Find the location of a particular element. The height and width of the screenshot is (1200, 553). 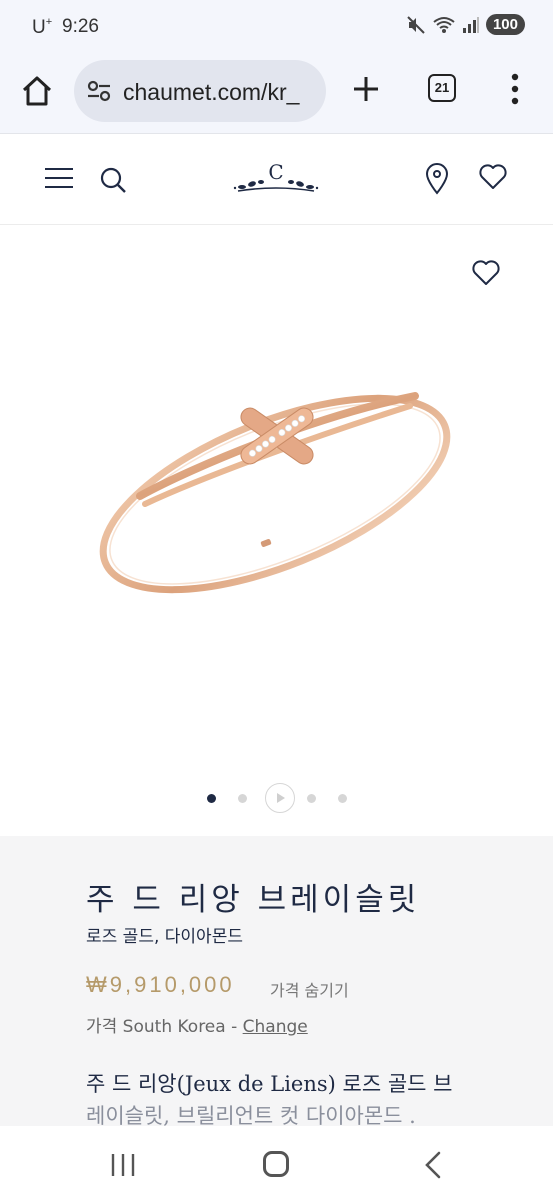

address-bar: chaumet.com/kr_ is located at coordinates (200, 91).